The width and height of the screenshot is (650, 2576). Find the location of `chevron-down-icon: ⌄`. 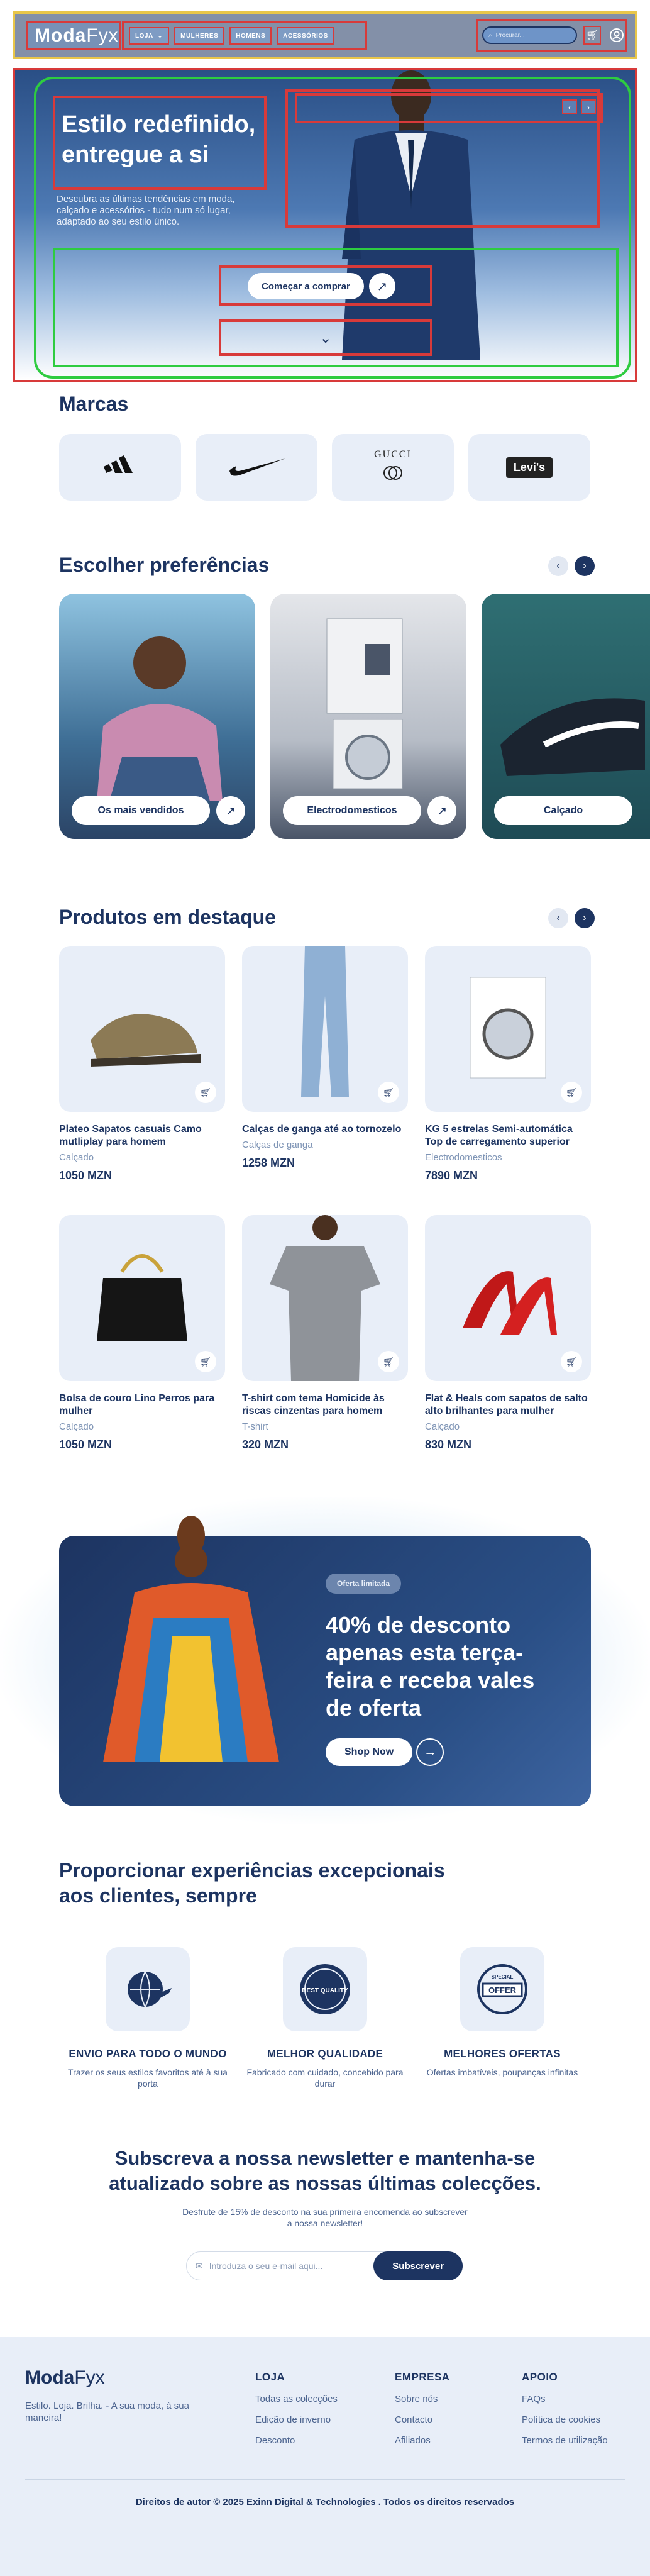

chevron-down-icon: ⌄ is located at coordinates (326, 338).